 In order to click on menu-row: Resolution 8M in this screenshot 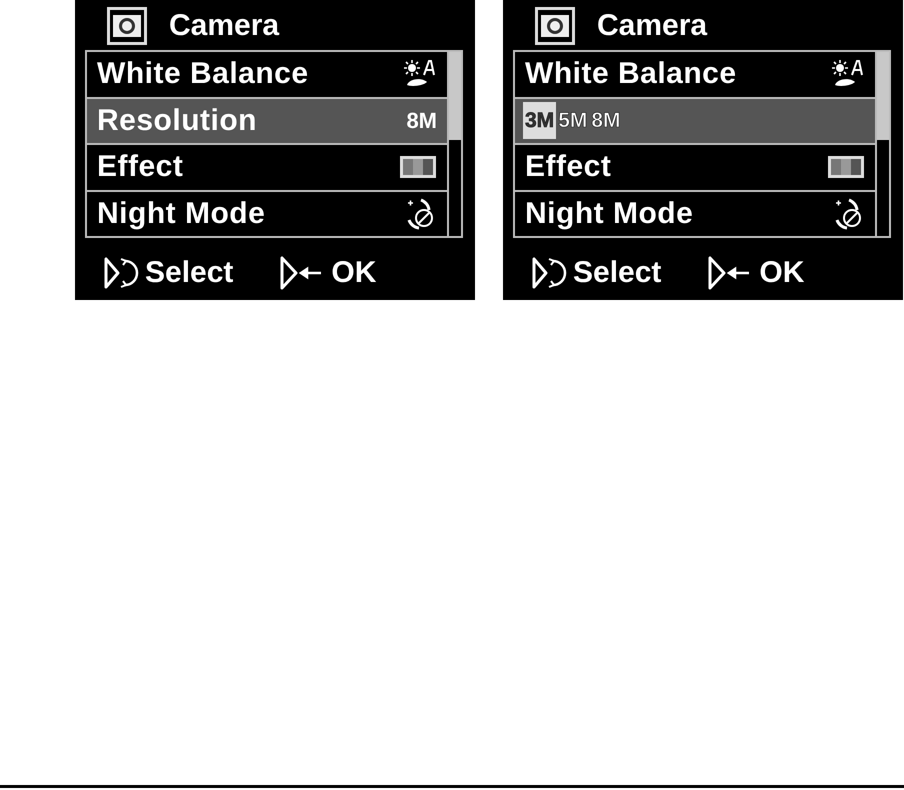, I will do `click(267, 121)`.